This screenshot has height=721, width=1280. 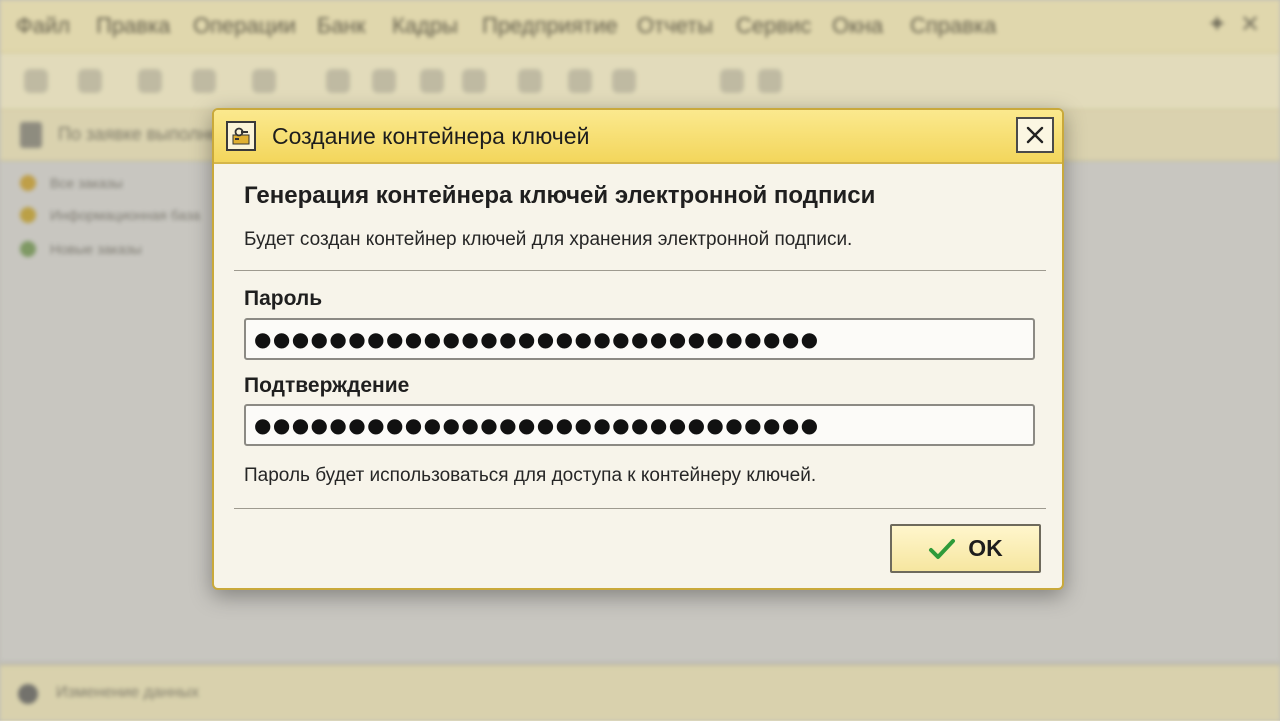 What do you see at coordinates (241, 136) in the screenshot?
I see `key-container-icon` at bounding box center [241, 136].